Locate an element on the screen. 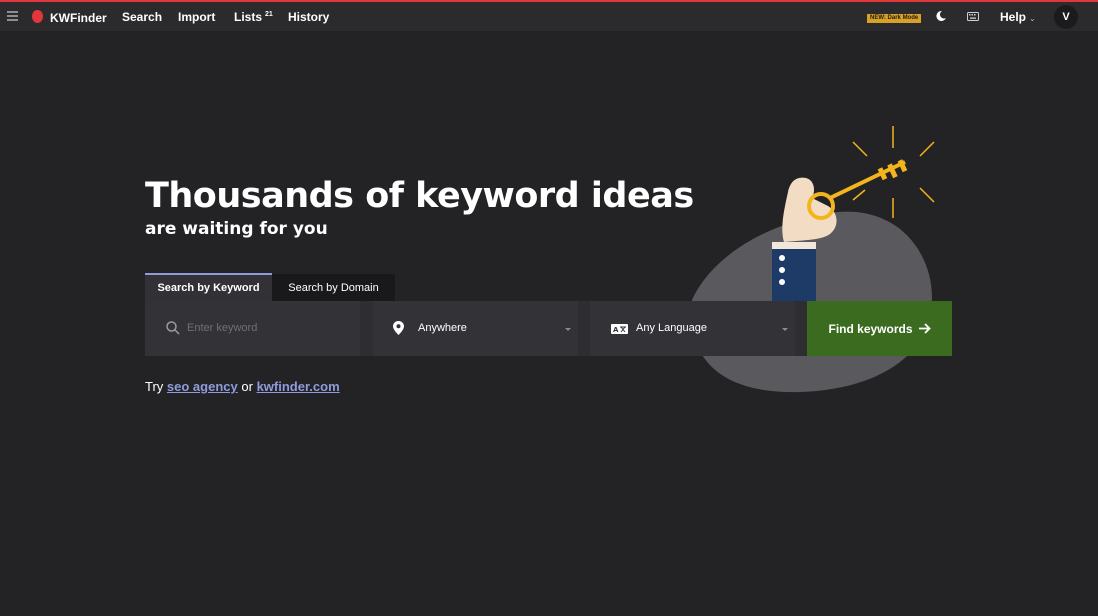 Image resolution: width=1098 pixels, height=616 pixels. language-select: A Any Language is located at coordinates (692, 328).